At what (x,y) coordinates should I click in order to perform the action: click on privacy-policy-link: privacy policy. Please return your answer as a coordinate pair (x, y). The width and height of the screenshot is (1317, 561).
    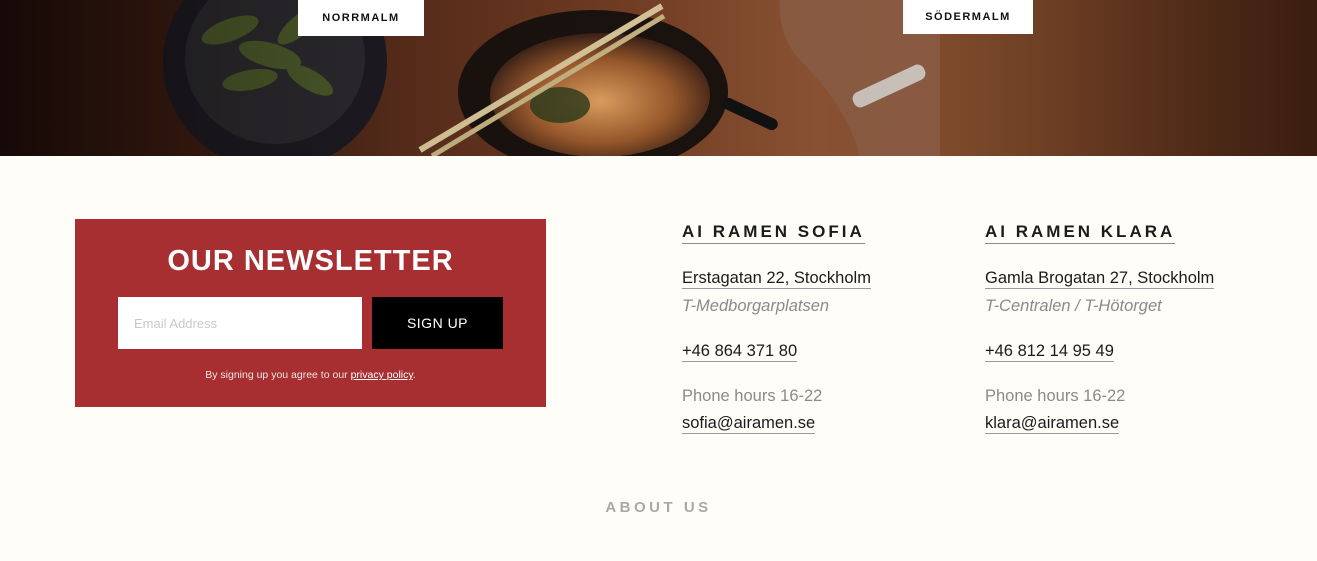
    Looking at the image, I should click on (382, 375).